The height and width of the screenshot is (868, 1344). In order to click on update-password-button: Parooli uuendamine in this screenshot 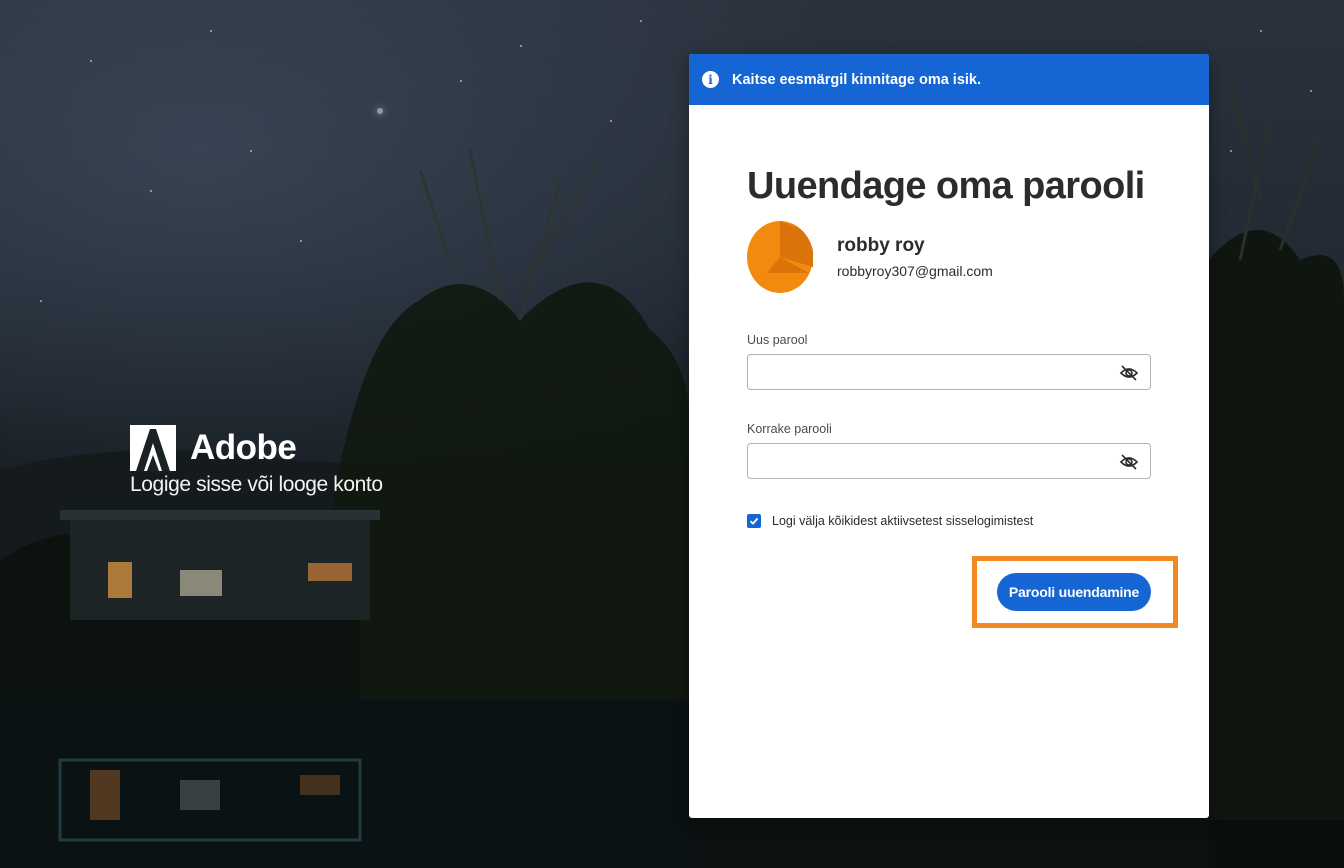, I will do `click(1074, 592)`.